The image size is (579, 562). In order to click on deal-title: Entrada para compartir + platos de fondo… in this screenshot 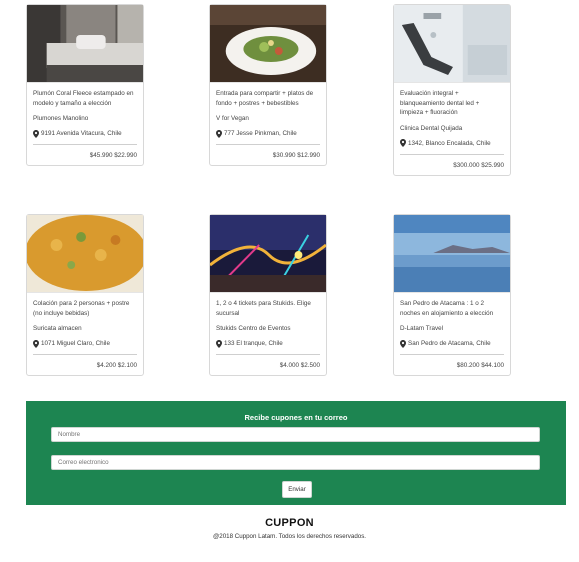, I will do `click(268, 98)`.